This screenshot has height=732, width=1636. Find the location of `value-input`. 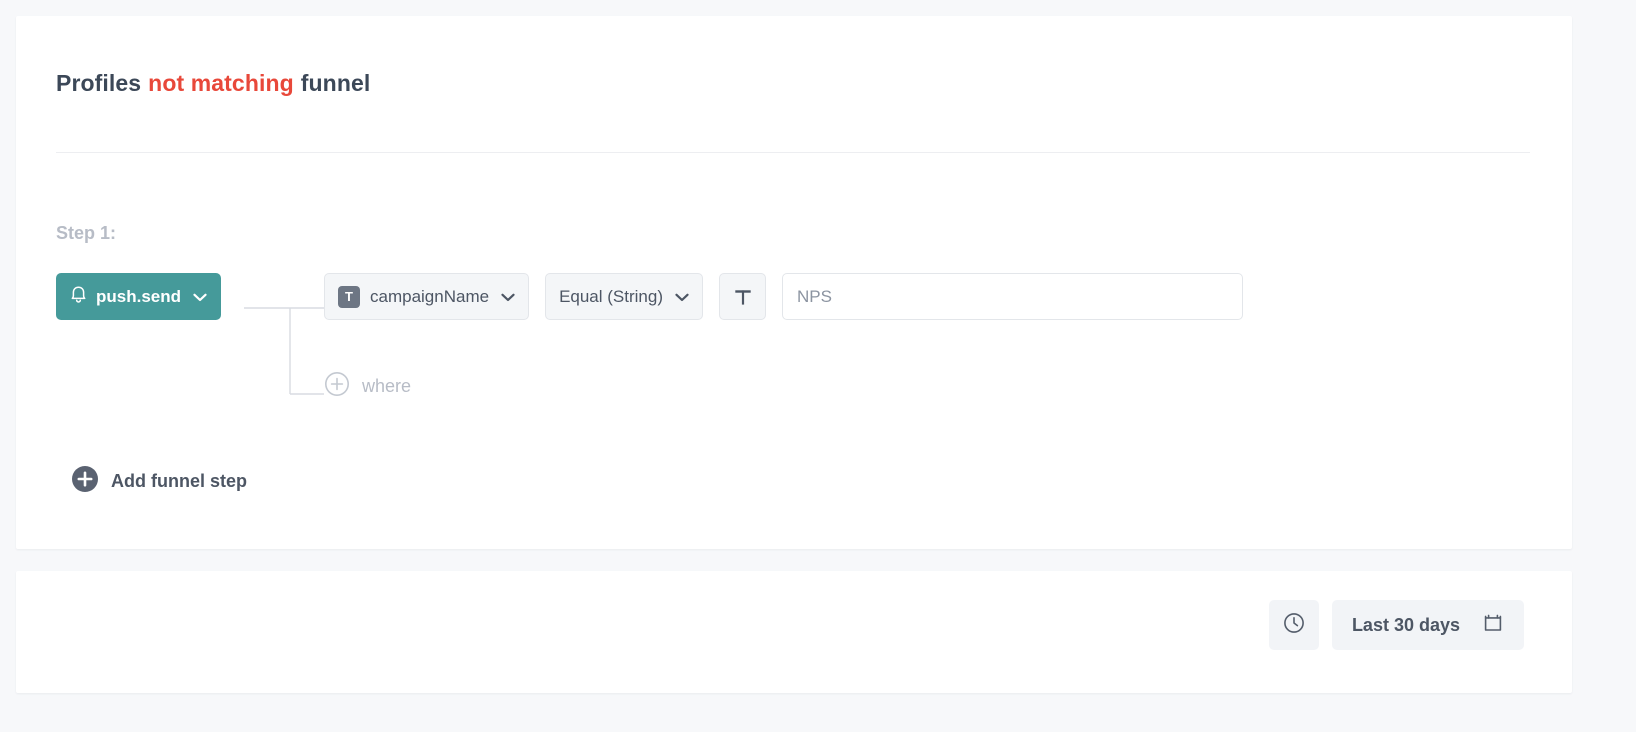

value-input is located at coordinates (1012, 296).